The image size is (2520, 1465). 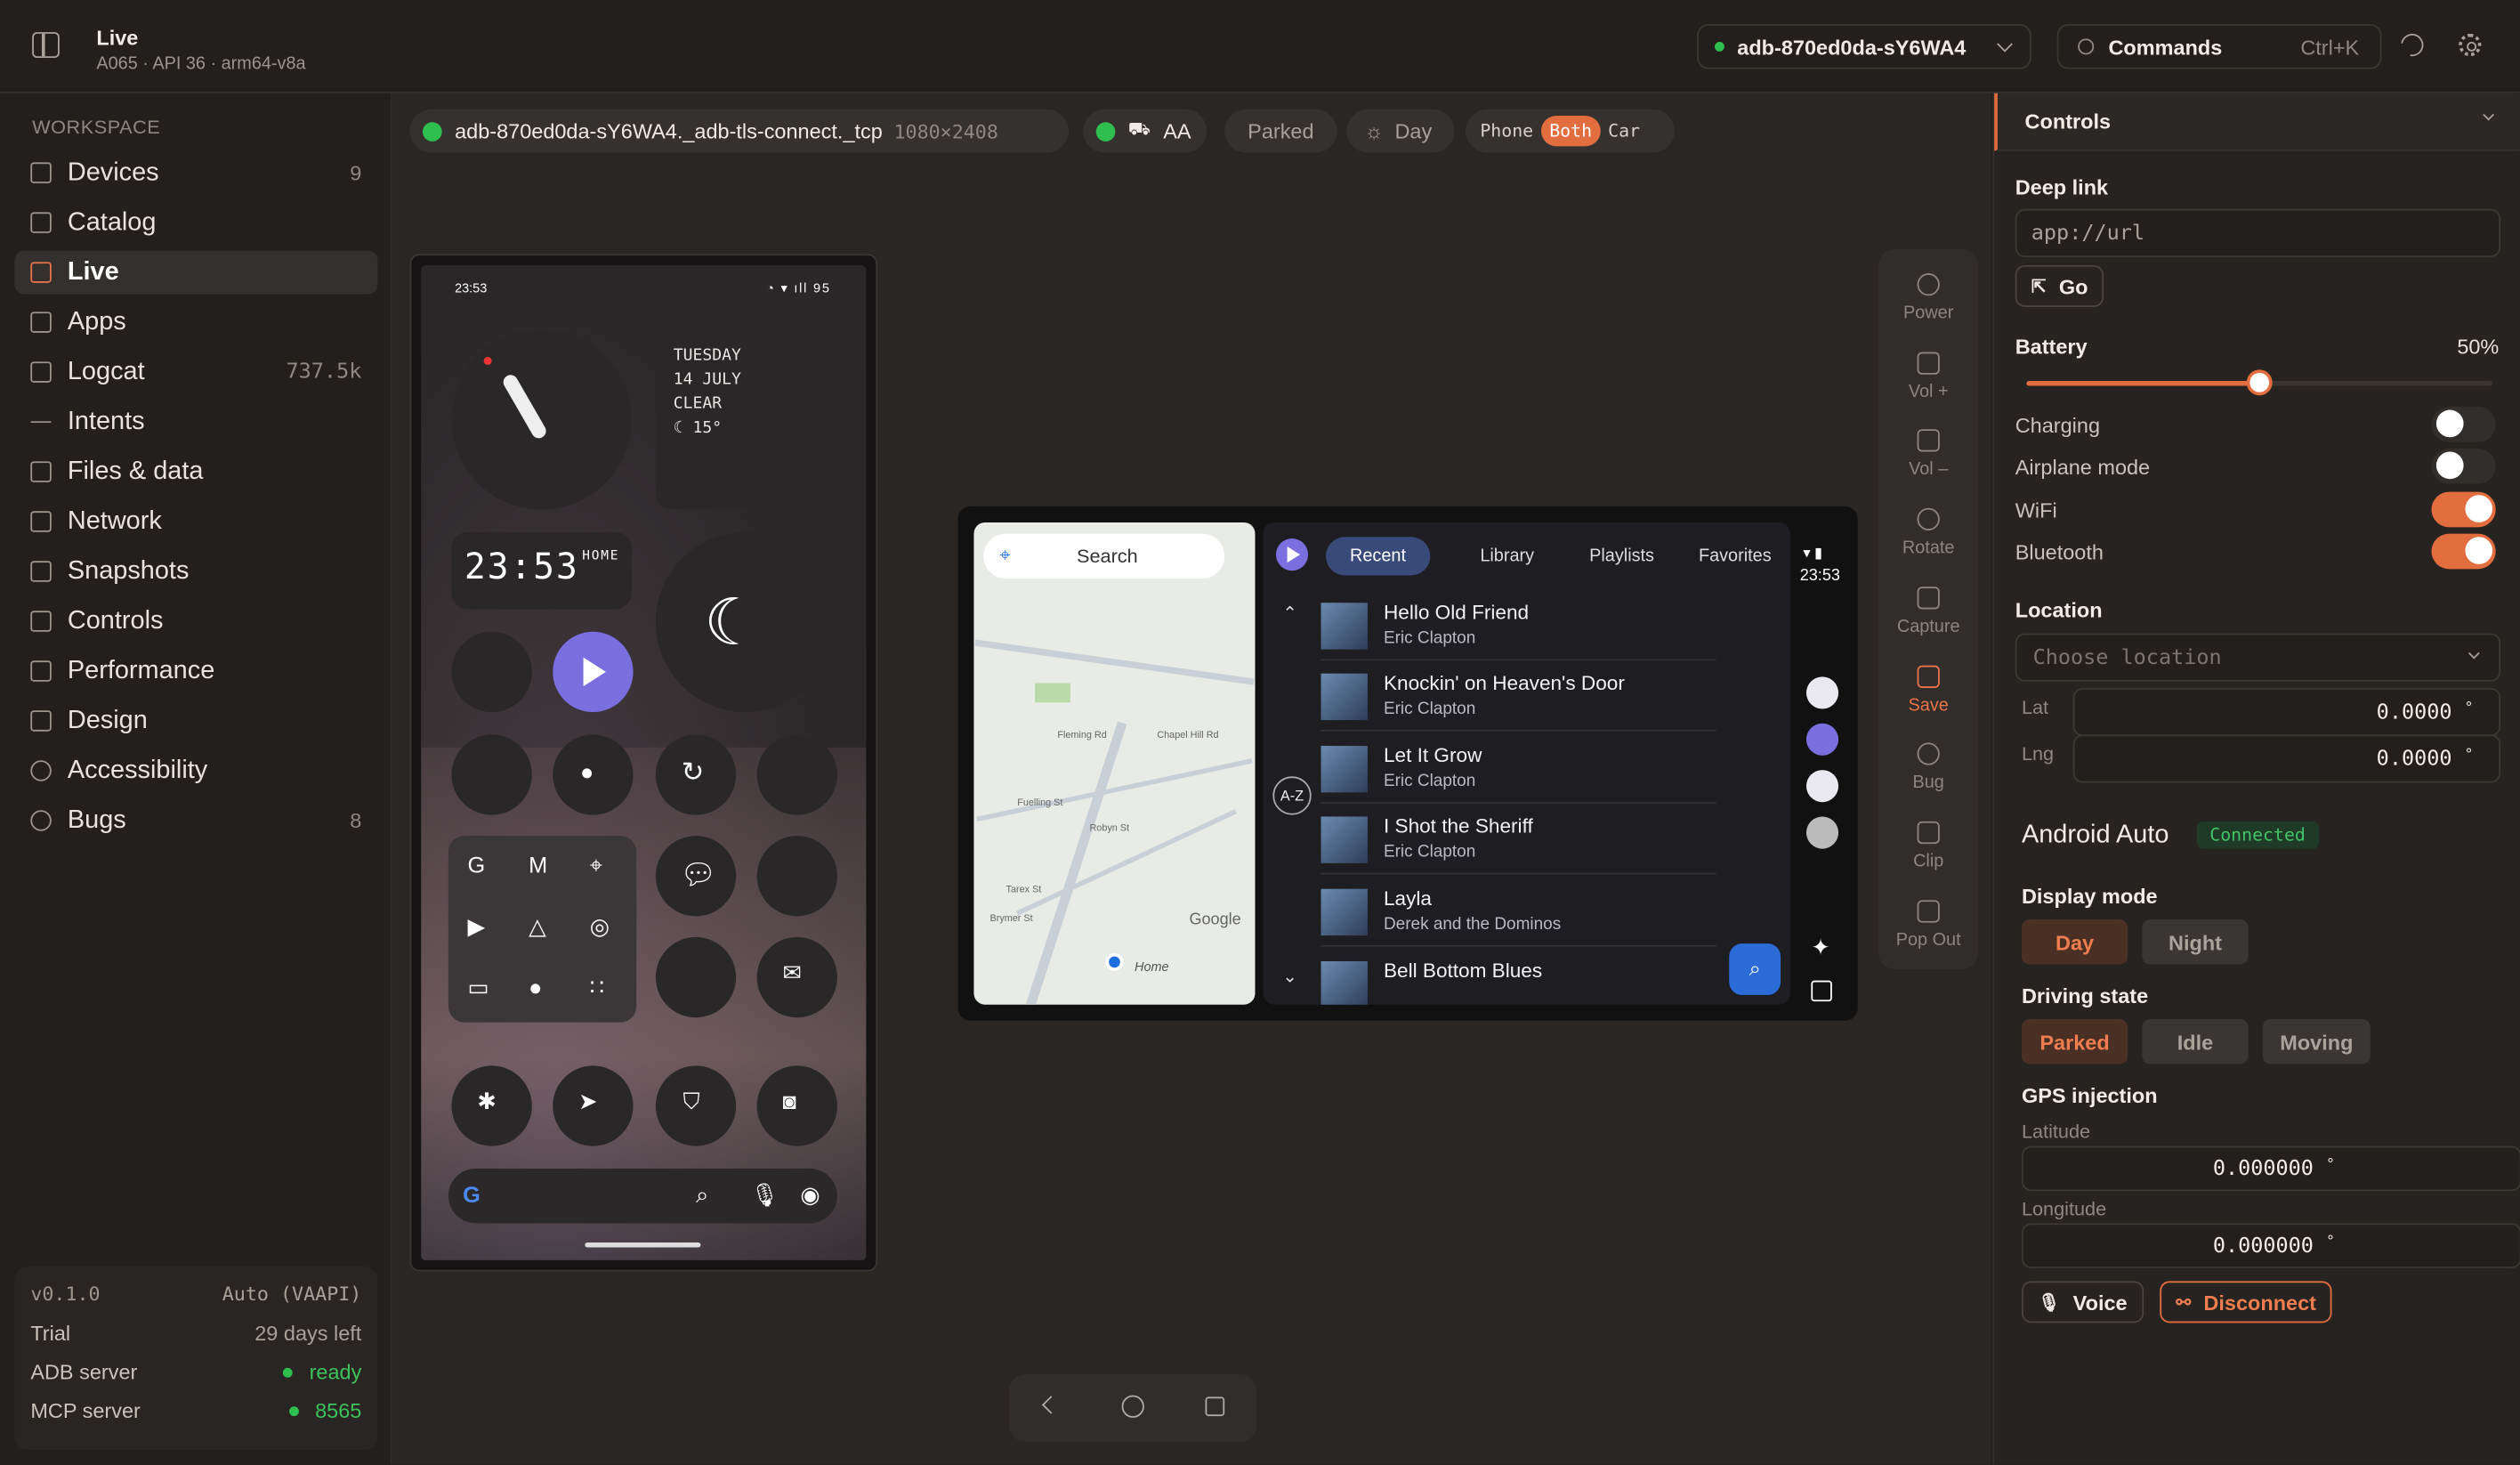 I want to click on telegram-app: ➤, so click(x=593, y=1105).